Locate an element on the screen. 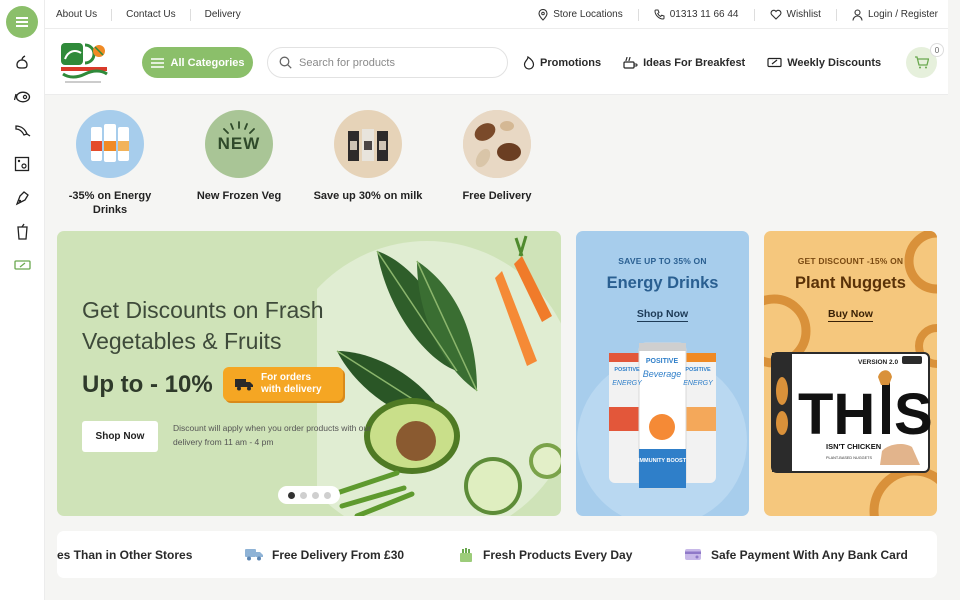 The image size is (960, 600). delivery-link: Delivery is located at coordinates (223, 15).